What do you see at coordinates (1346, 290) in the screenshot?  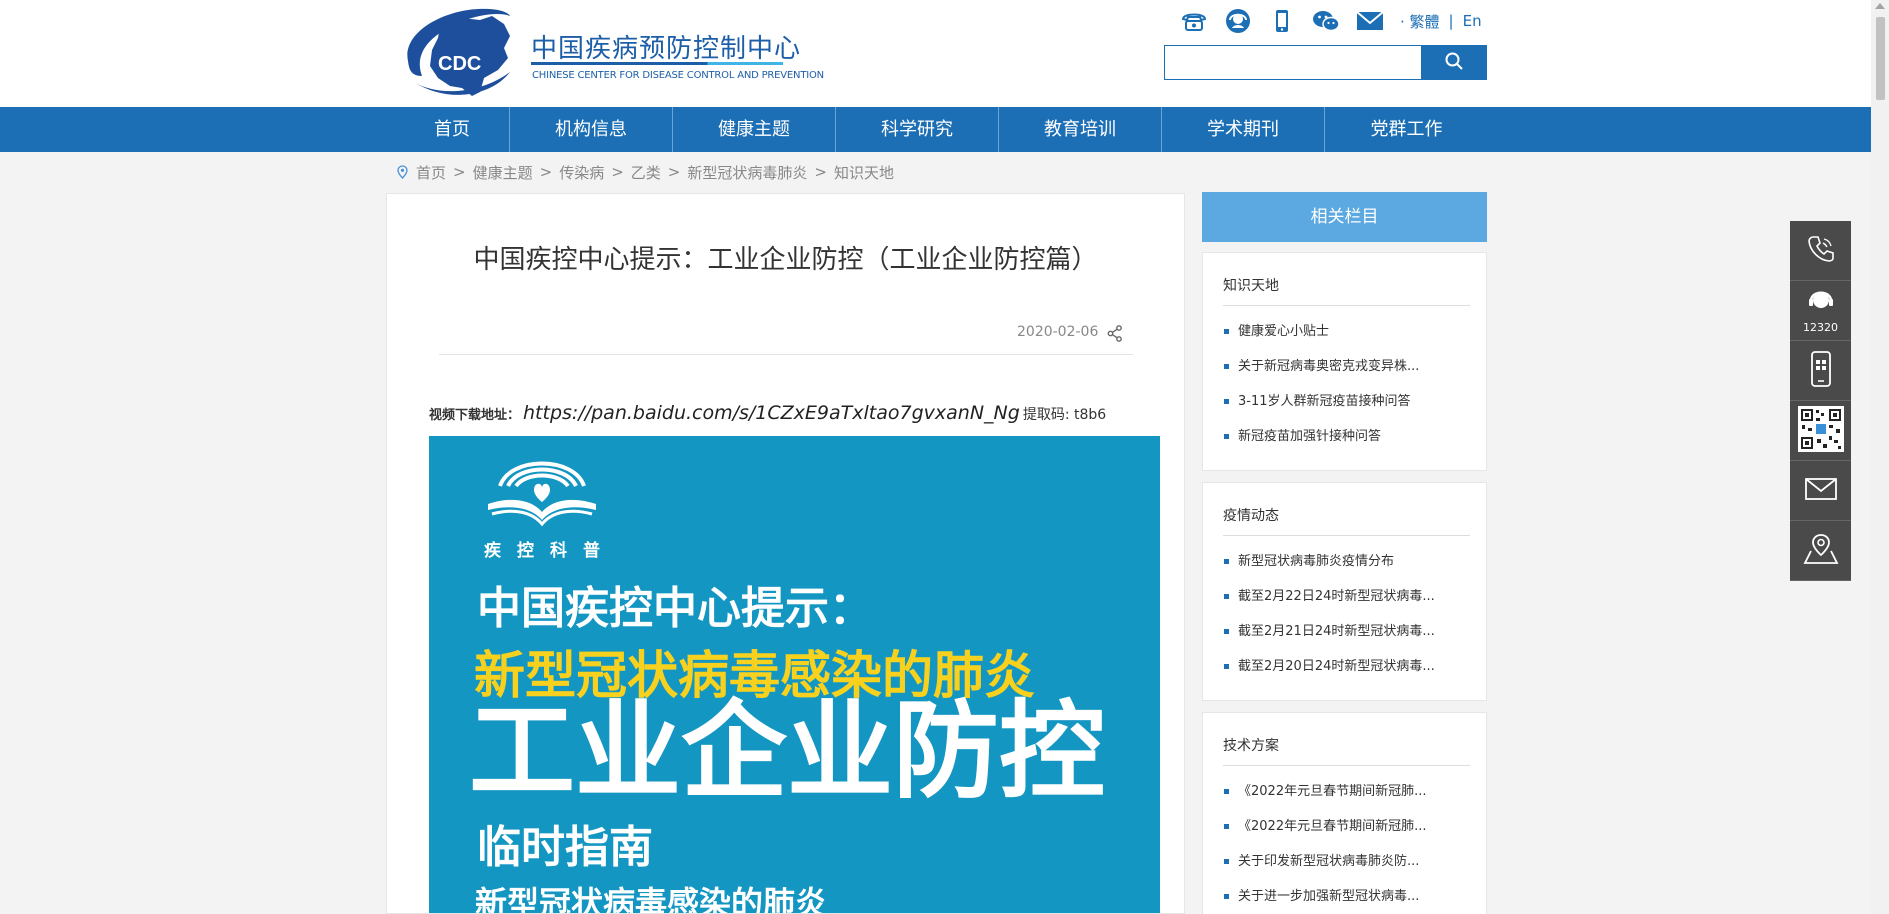 I see `sidebar-section-title: 知识天地` at bounding box center [1346, 290].